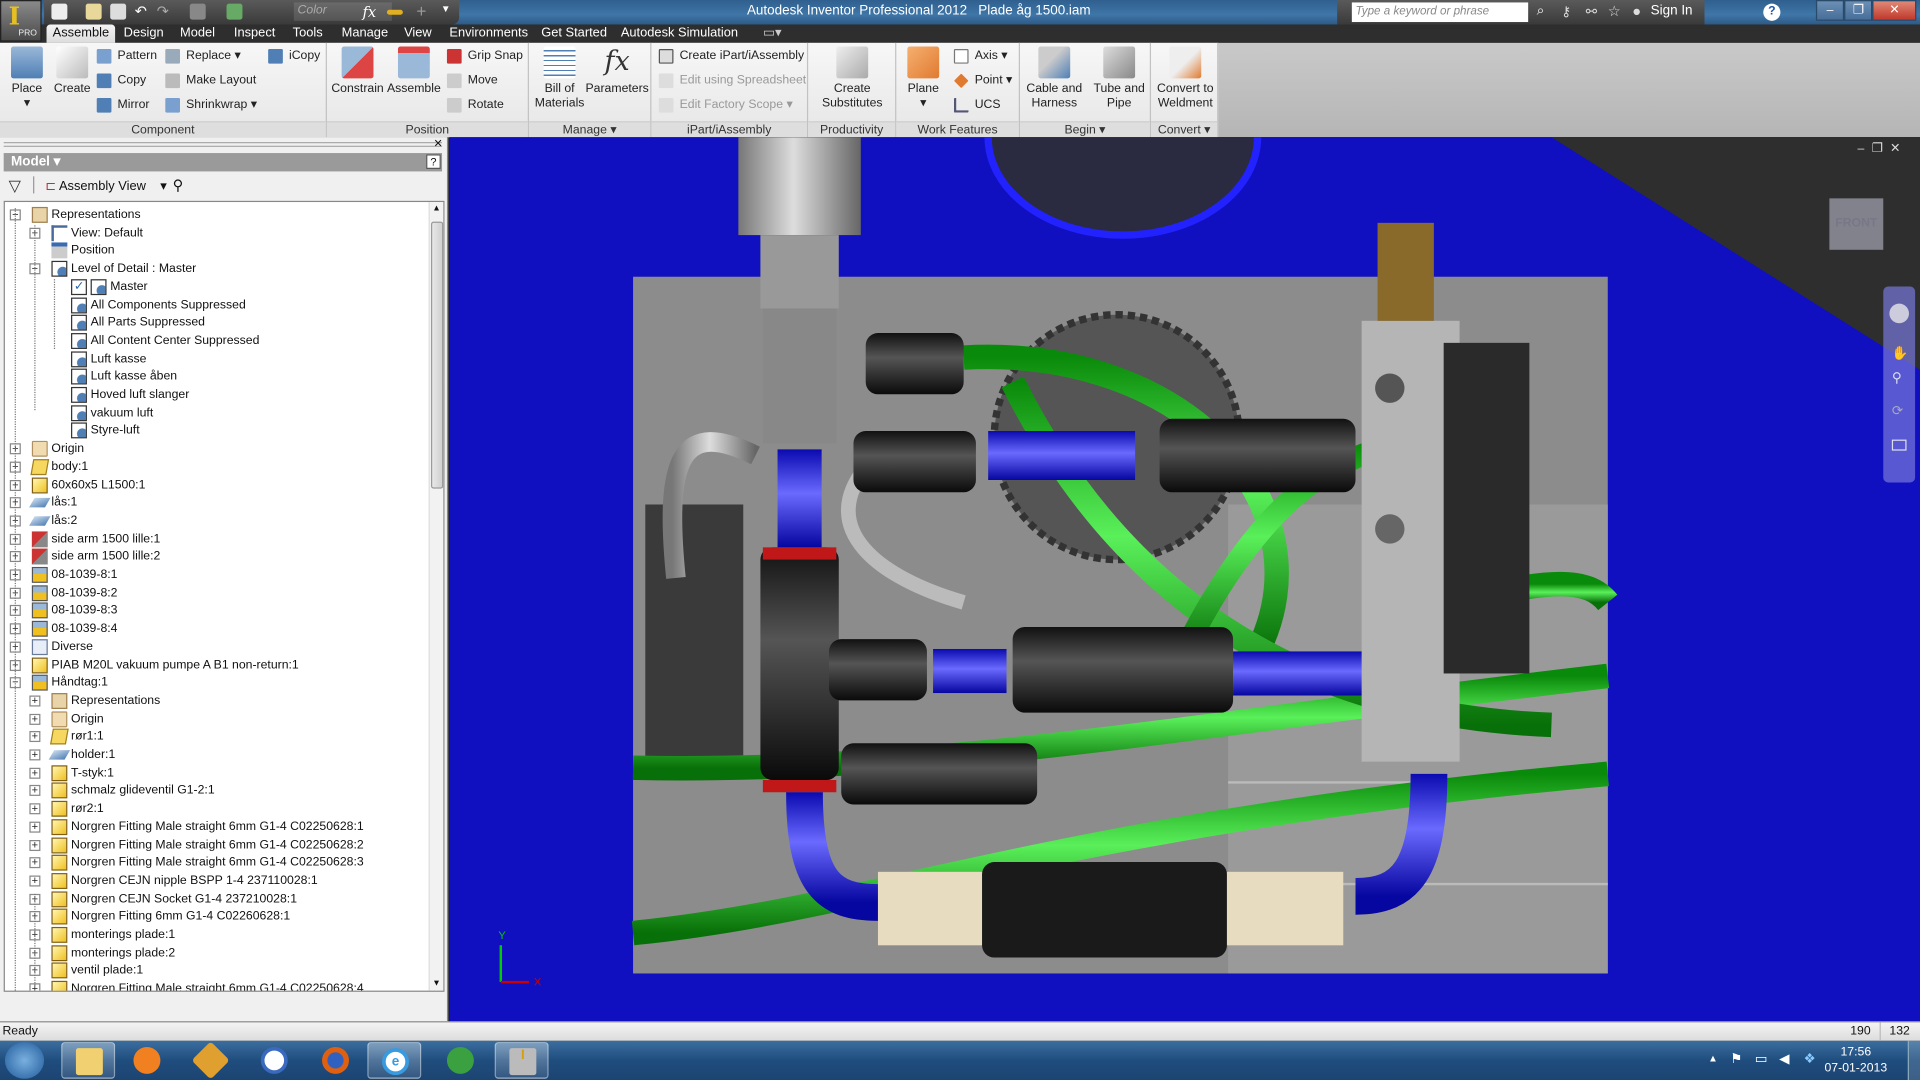 This screenshot has width=1920, height=1080. What do you see at coordinates (982, 81) in the screenshot?
I see `point-button: Point ▾` at bounding box center [982, 81].